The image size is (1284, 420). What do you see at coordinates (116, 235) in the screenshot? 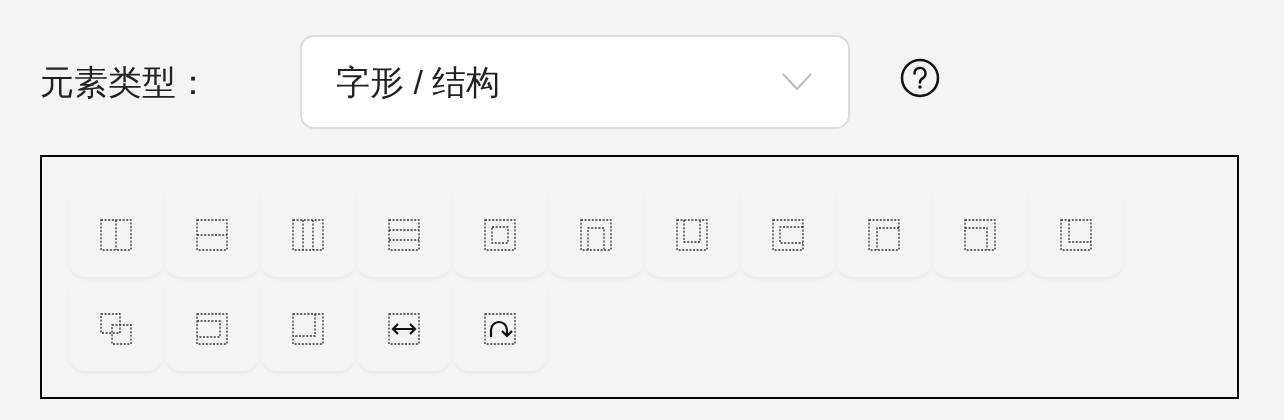
I see `left-right-split-icon` at bounding box center [116, 235].